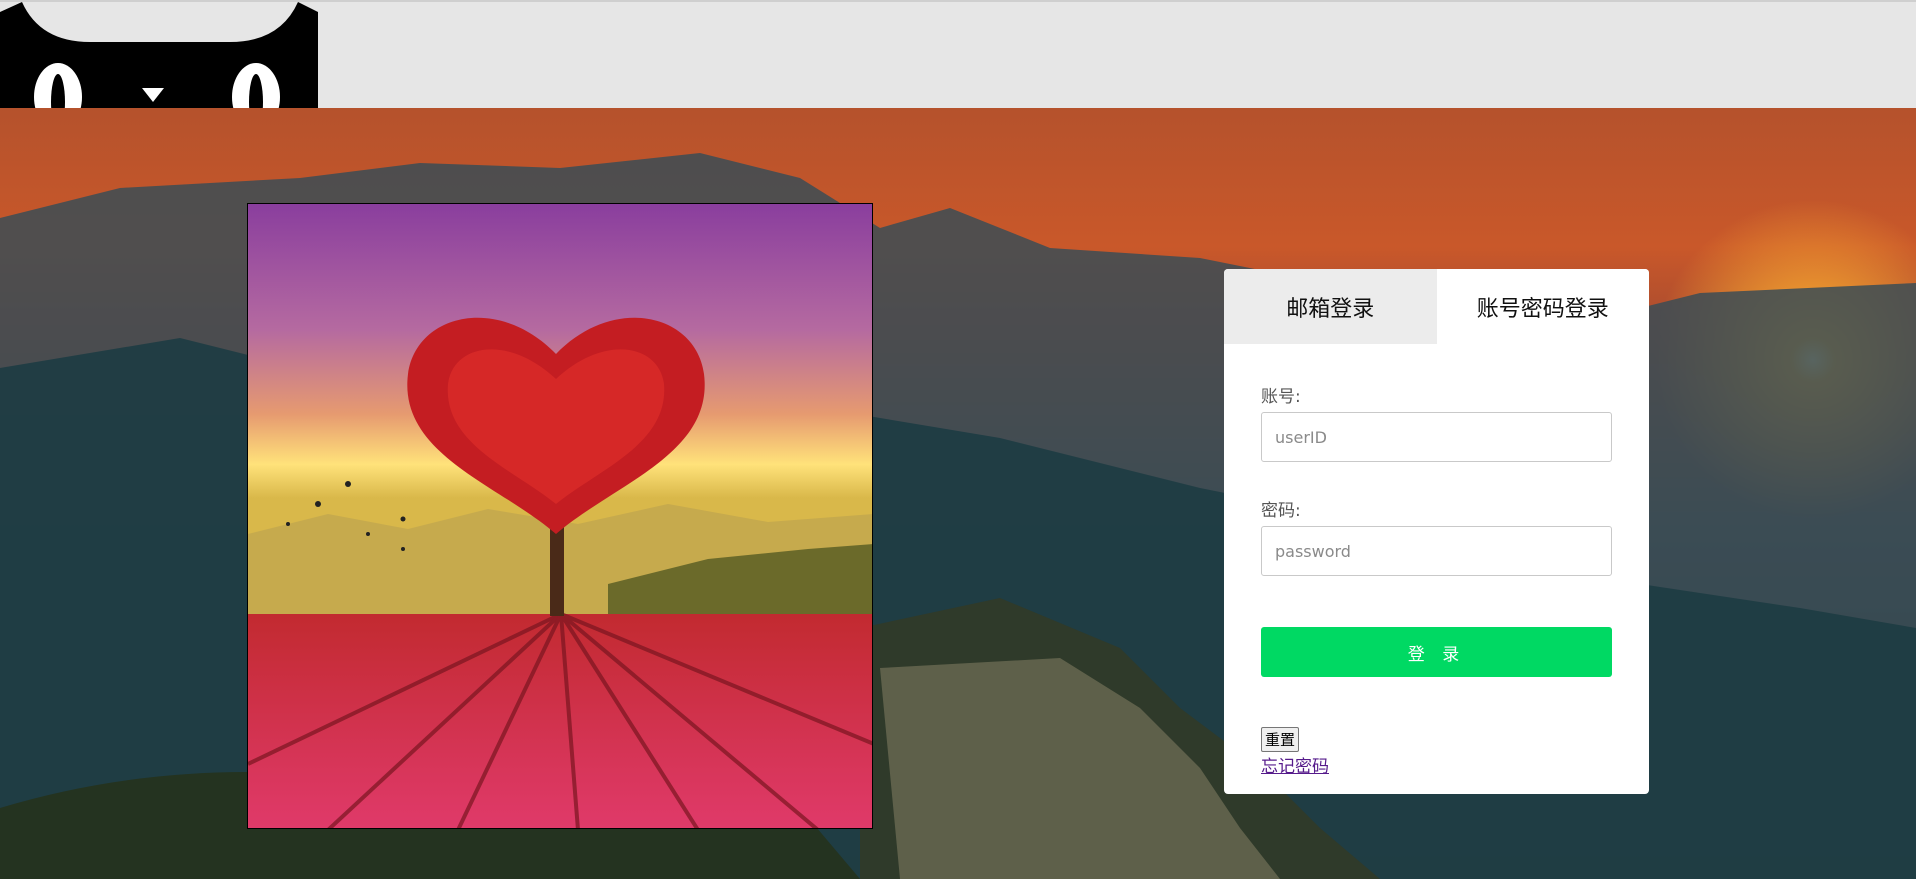 This screenshot has width=1916, height=879. I want to click on password-label: 密码:, so click(1281, 511).